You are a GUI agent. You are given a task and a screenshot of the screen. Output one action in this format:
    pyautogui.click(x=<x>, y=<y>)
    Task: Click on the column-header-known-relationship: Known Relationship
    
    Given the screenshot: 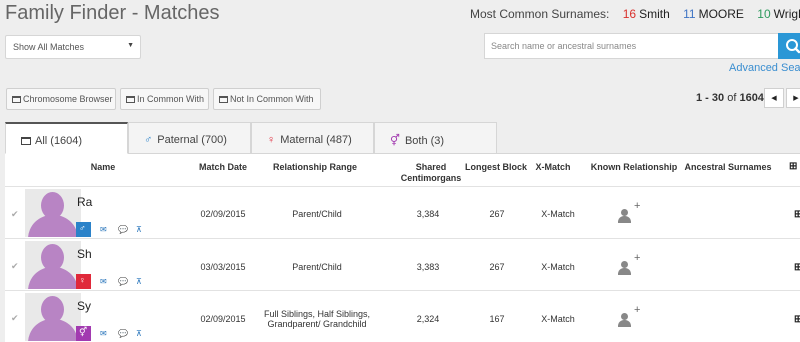 What is the action you would take?
    pyautogui.click(x=634, y=167)
    